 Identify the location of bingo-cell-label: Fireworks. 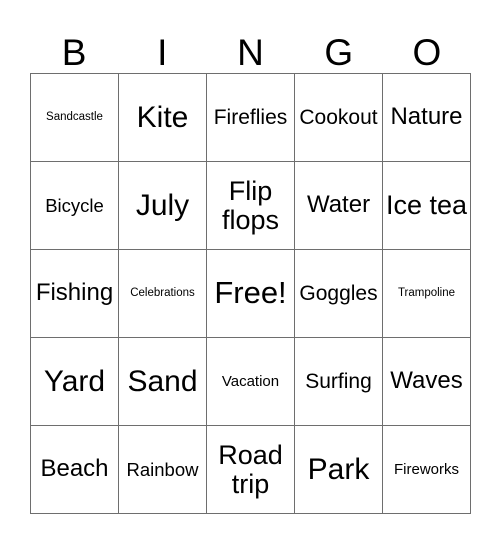
(426, 469).